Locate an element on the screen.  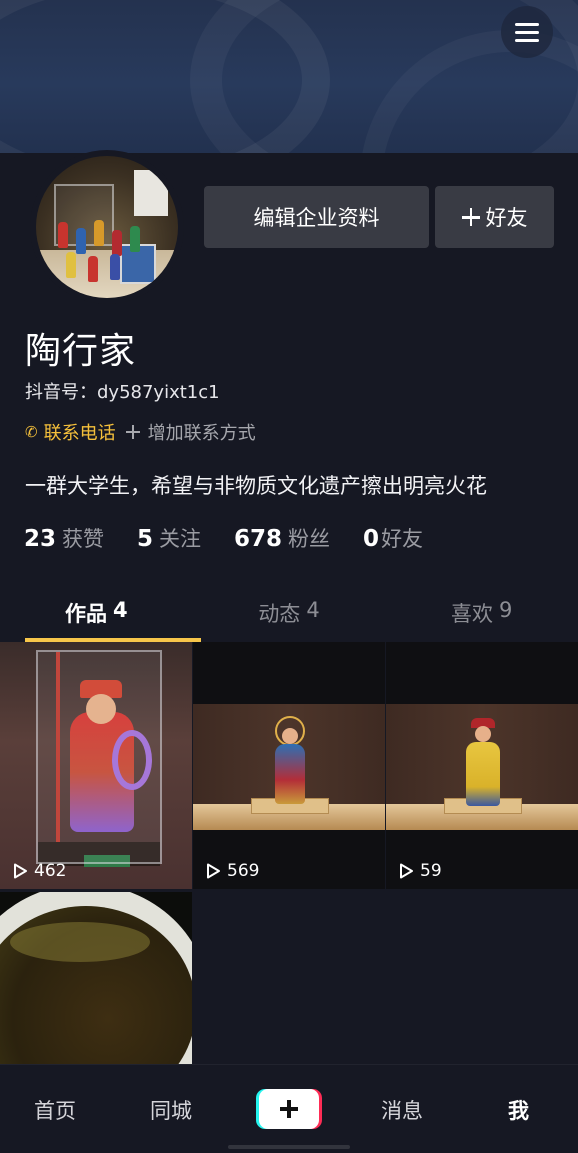
tab-label: 喜欢 is located at coordinates (471, 614).